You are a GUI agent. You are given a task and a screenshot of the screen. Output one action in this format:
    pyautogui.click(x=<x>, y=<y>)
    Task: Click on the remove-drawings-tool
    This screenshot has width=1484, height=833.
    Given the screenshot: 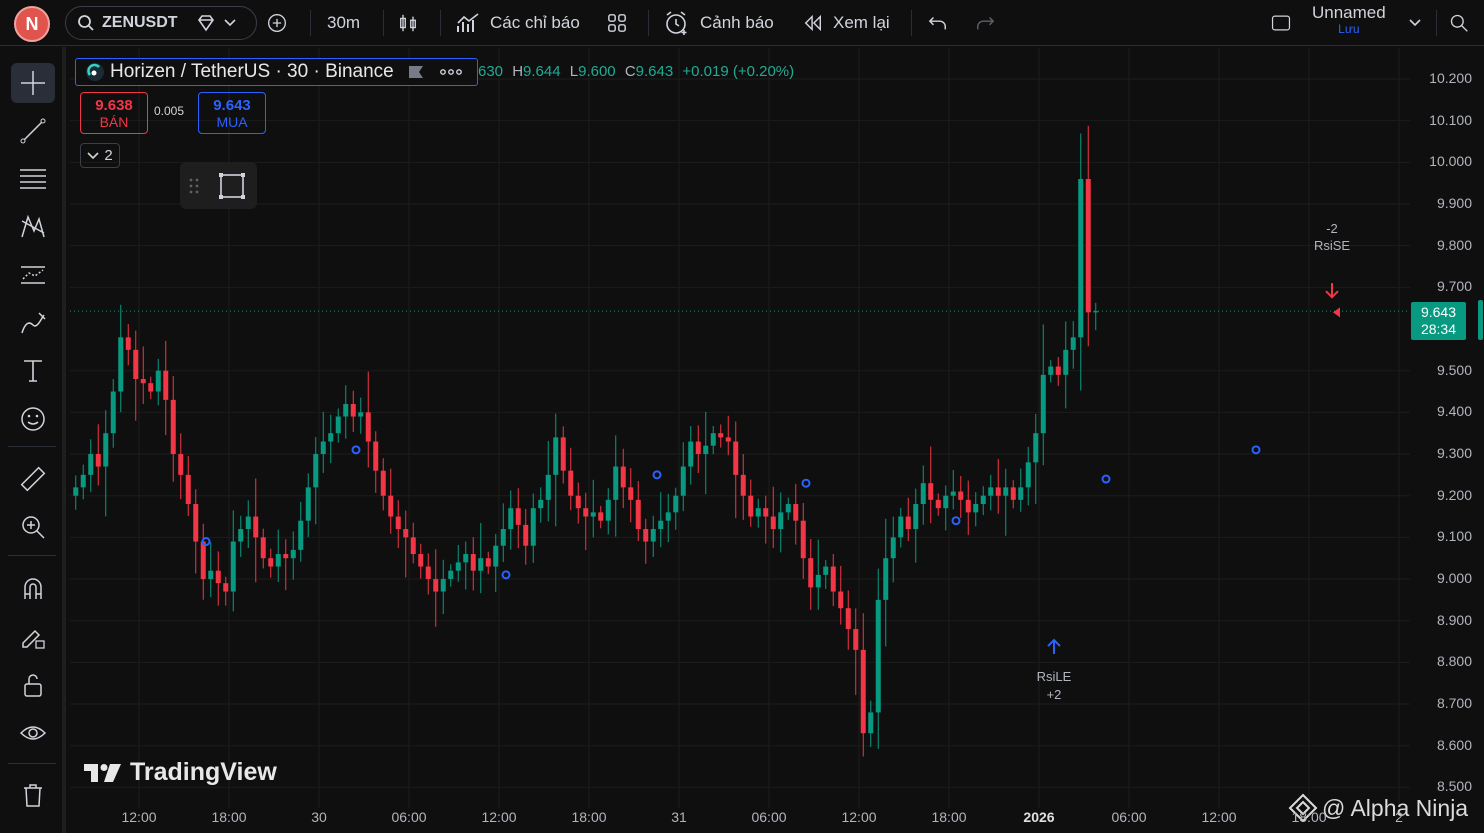 What is the action you would take?
    pyautogui.click(x=33, y=795)
    